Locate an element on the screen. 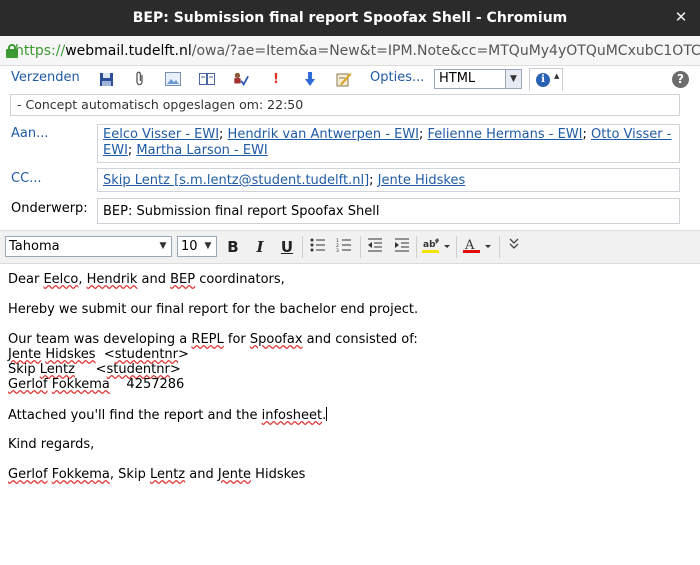  cc-recipient-link: Jente Hidskes is located at coordinates (422, 180).